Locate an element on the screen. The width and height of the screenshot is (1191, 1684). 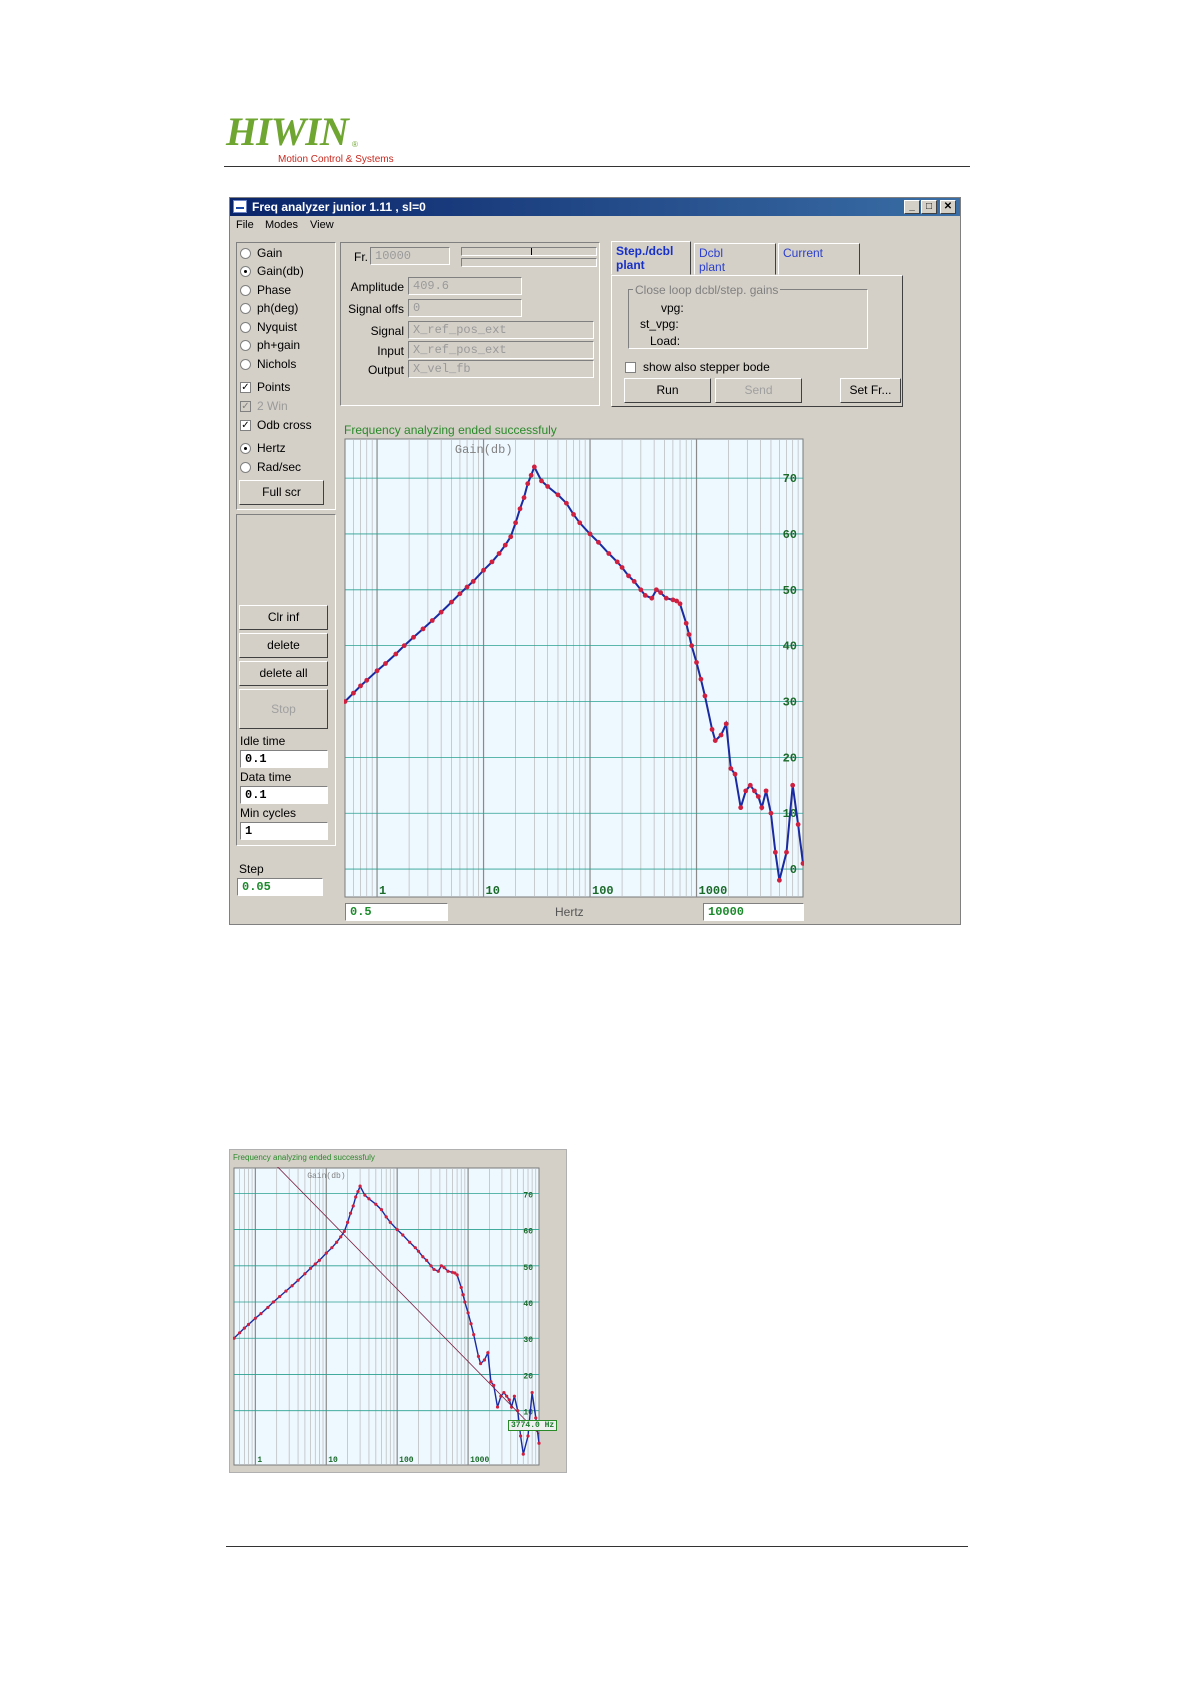
menu-modes: Modes is located at coordinates (281, 225).